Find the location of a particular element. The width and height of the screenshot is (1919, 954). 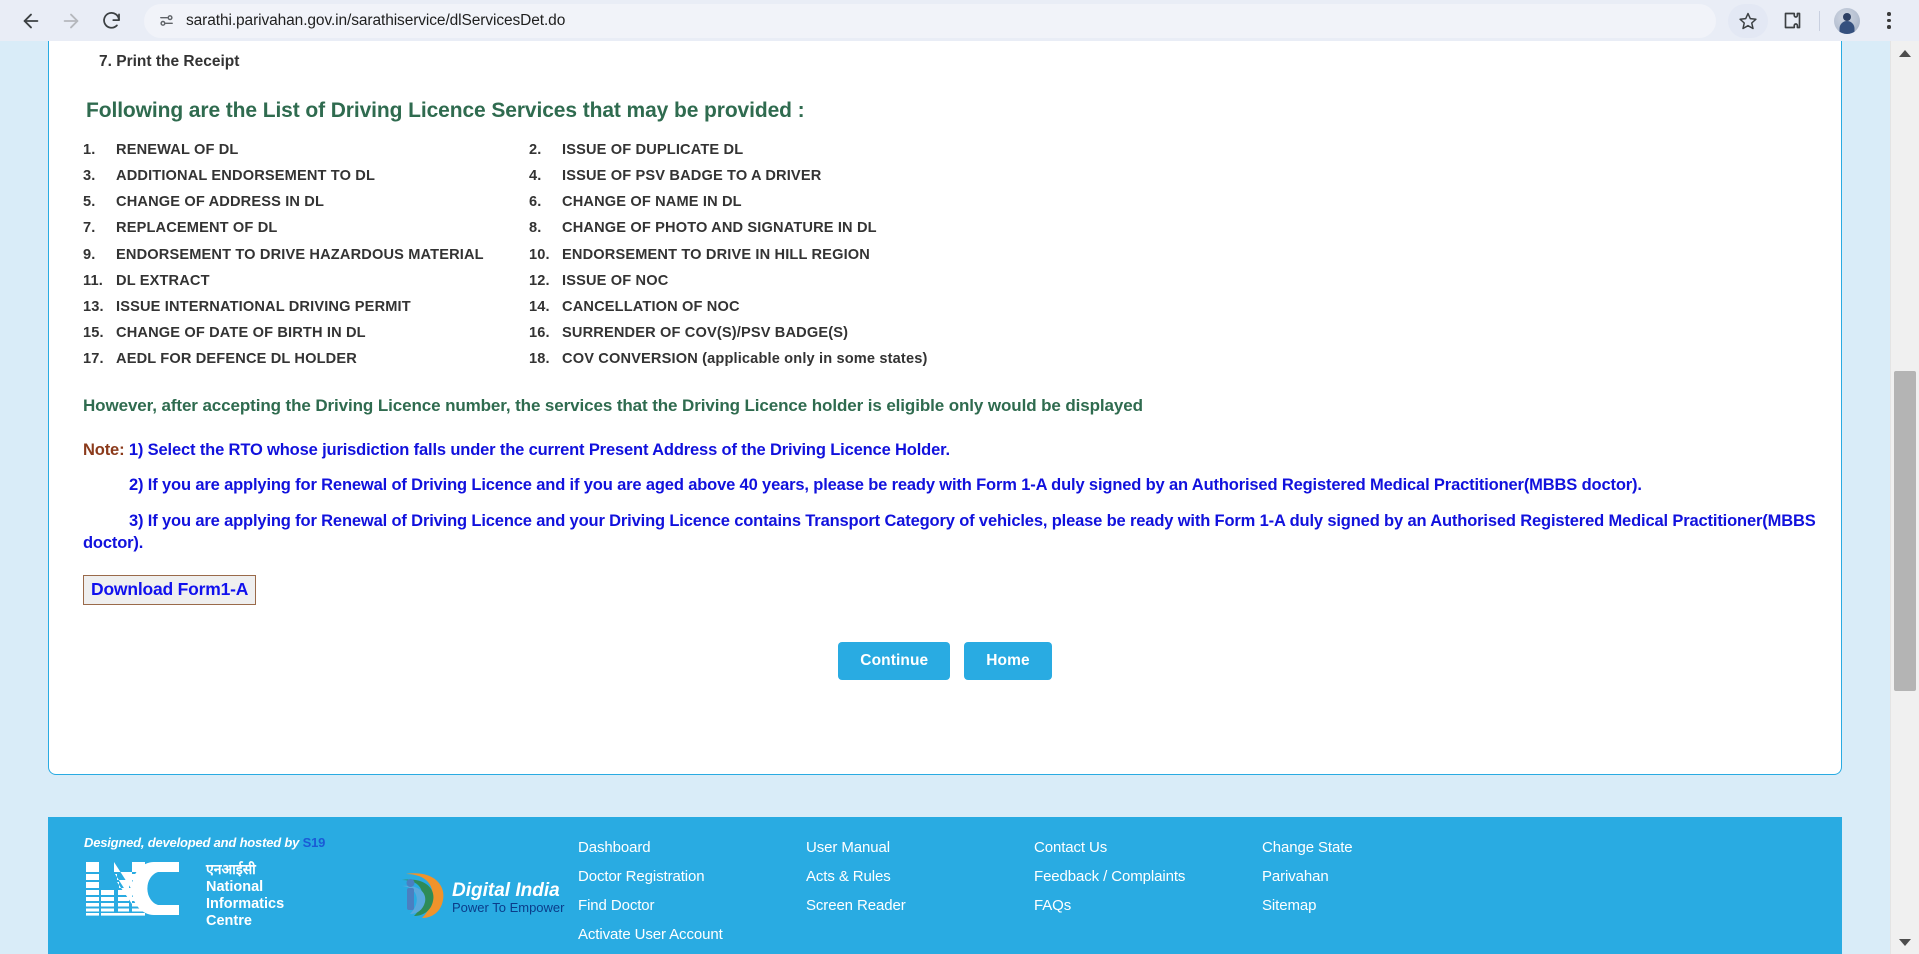

chevron-down-icon is located at coordinates (1905, 942).